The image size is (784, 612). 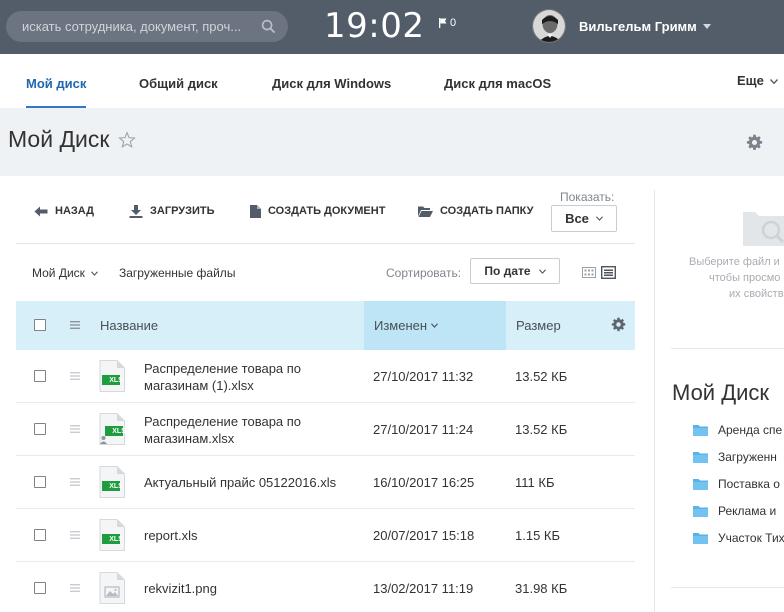 I want to click on breadcrumb-root: Мой Диск, so click(x=65, y=273).